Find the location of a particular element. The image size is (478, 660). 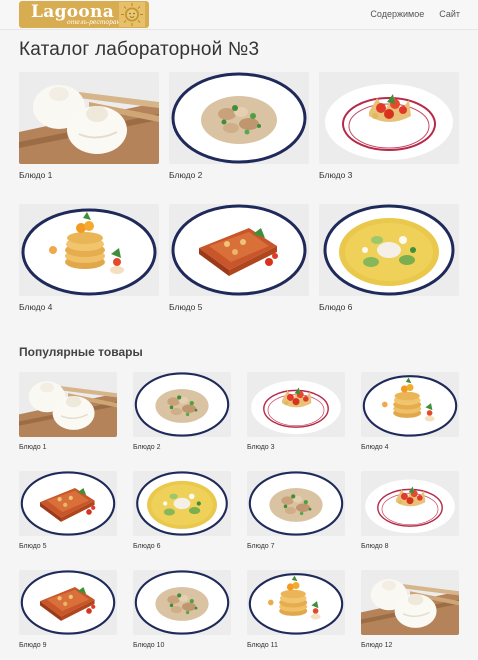

catalog-card: Блюдо 5 is located at coordinates (239, 258).